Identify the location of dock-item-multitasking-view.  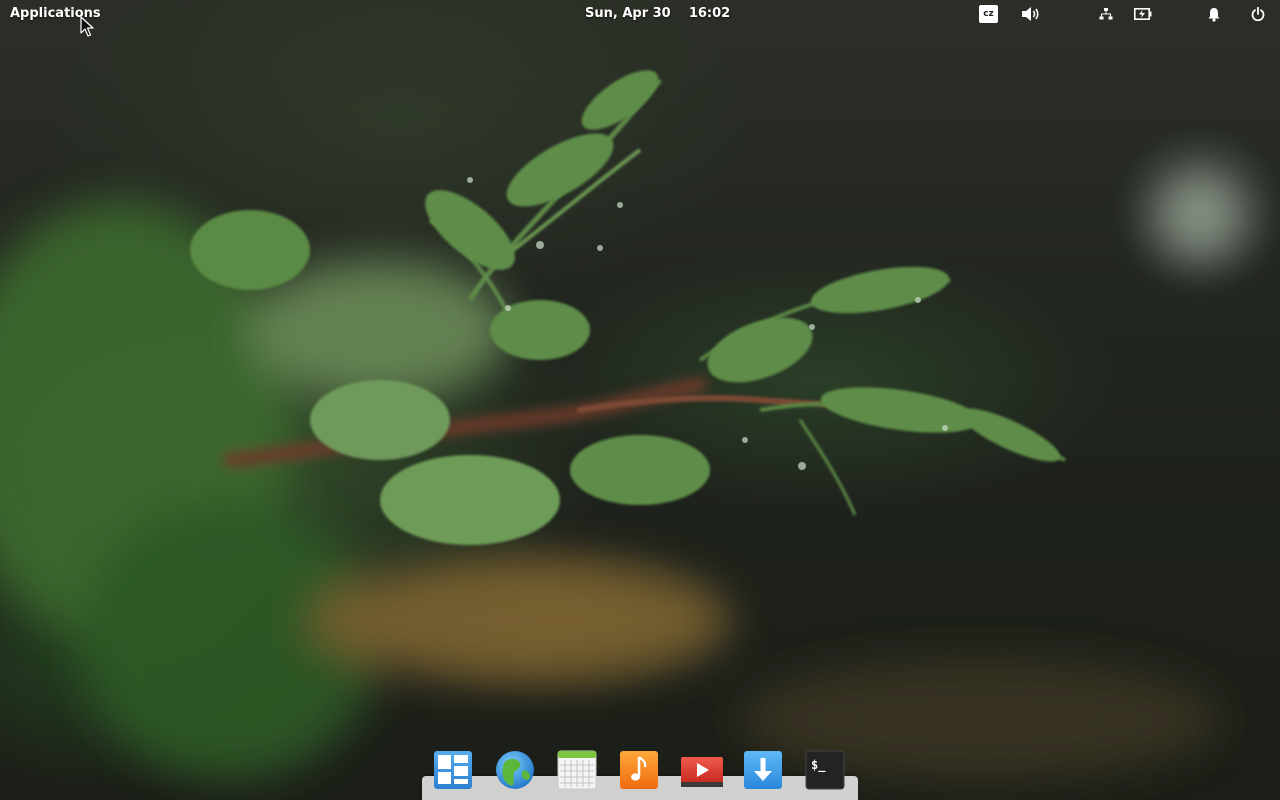
(453, 770).